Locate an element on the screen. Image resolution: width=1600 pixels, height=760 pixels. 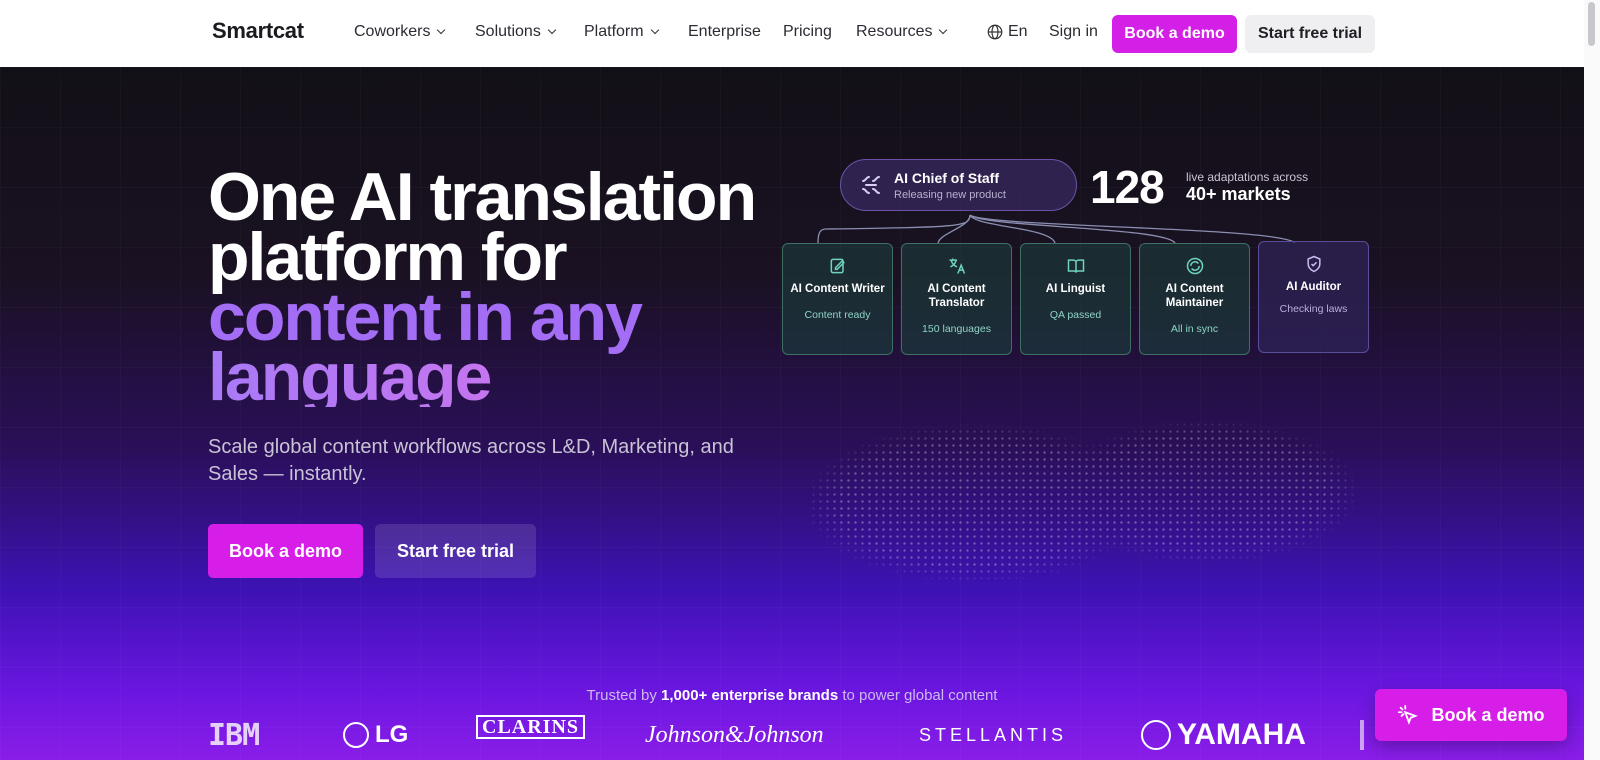
agent-status: QA passed is located at coordinates (1075, 315).